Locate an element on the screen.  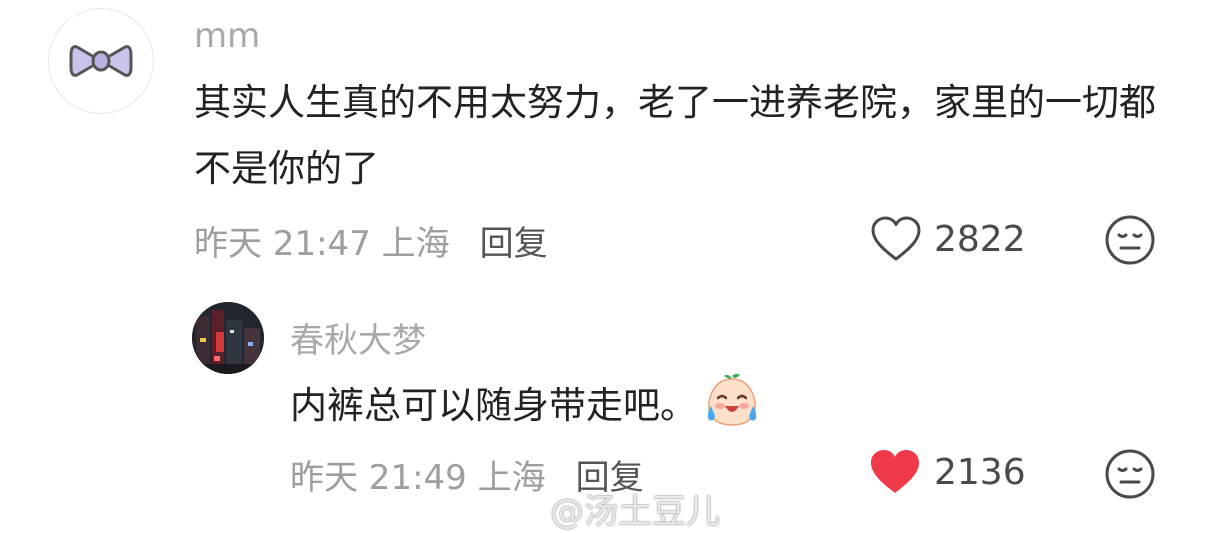
reply-text-line: 内裤总可以随身带走吧。 is located at coordinates (525, 405).